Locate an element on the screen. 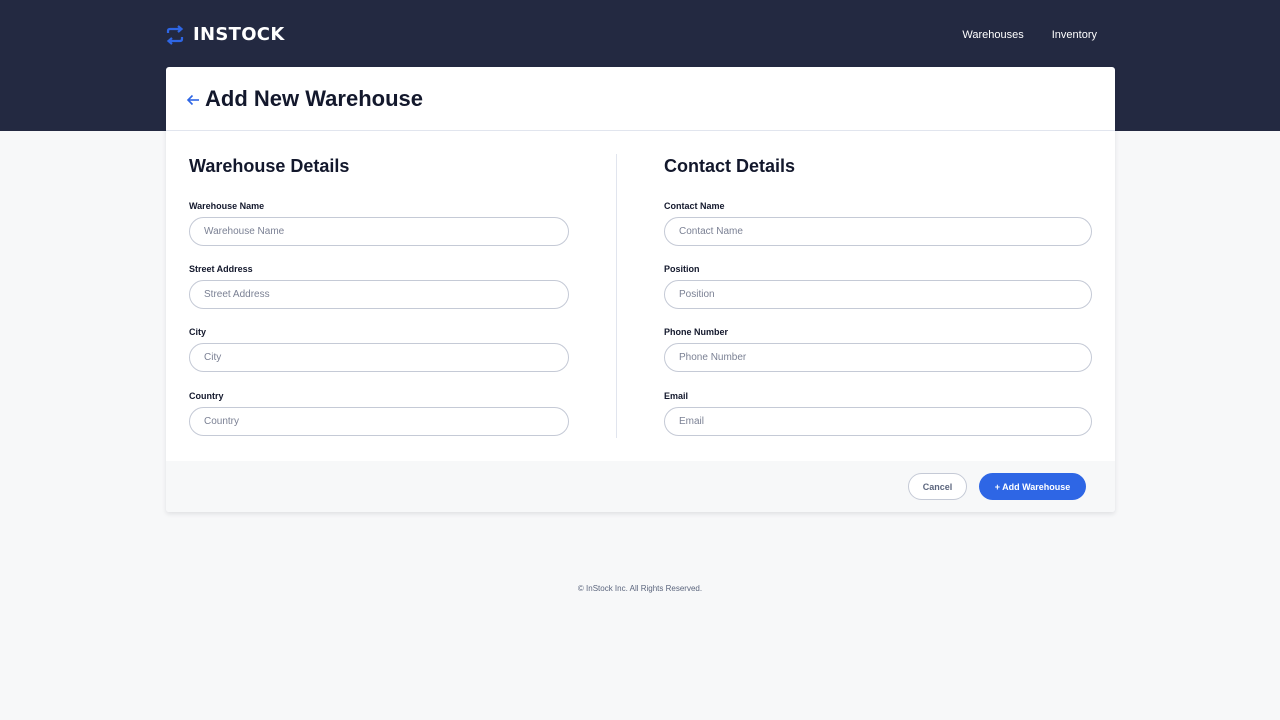 This screenshot has width=1280, height=720. email-label: Email is located at coordinates (676, 396).